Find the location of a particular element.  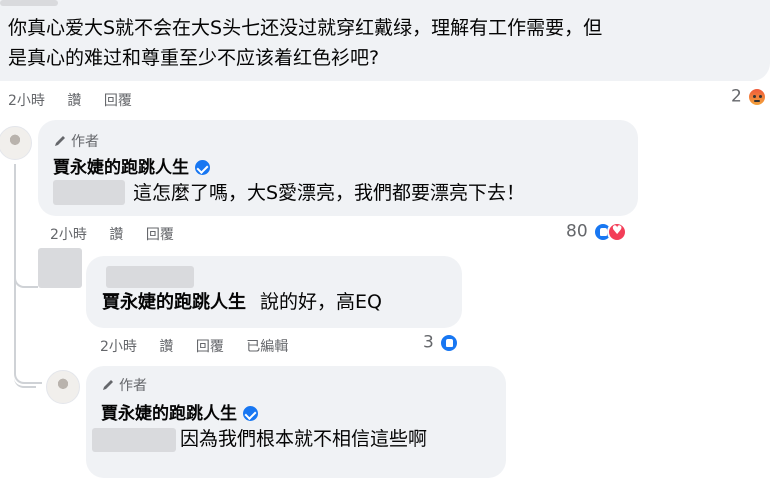

edited-label: 已編輯 is located at coordinates (267, 347).